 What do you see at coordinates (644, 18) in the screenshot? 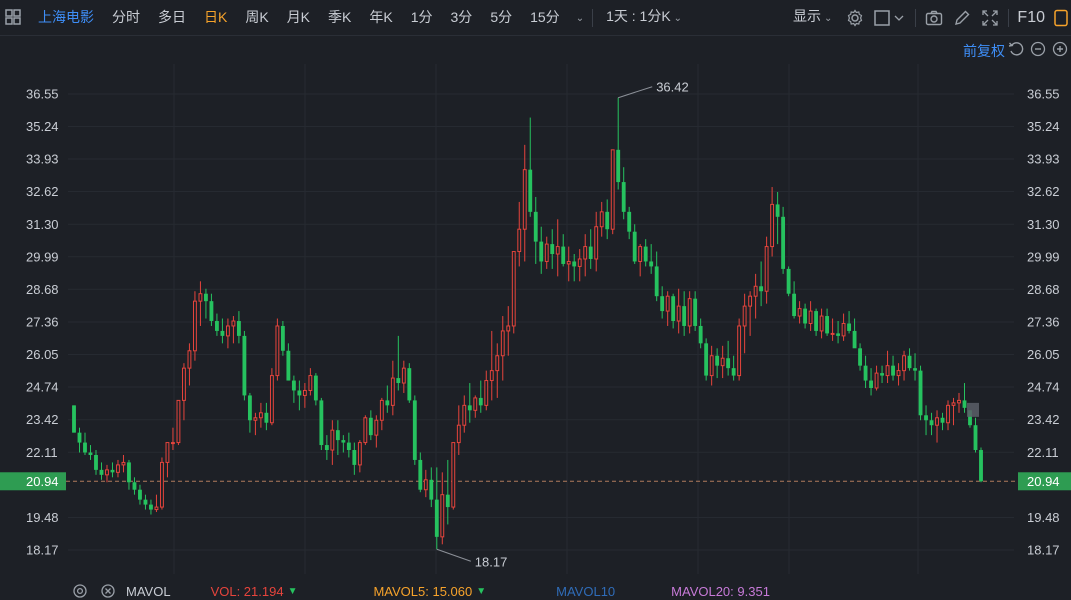
I see `interval-select: 1天 : 1分K ⌄` at bounding box center [644, 18].